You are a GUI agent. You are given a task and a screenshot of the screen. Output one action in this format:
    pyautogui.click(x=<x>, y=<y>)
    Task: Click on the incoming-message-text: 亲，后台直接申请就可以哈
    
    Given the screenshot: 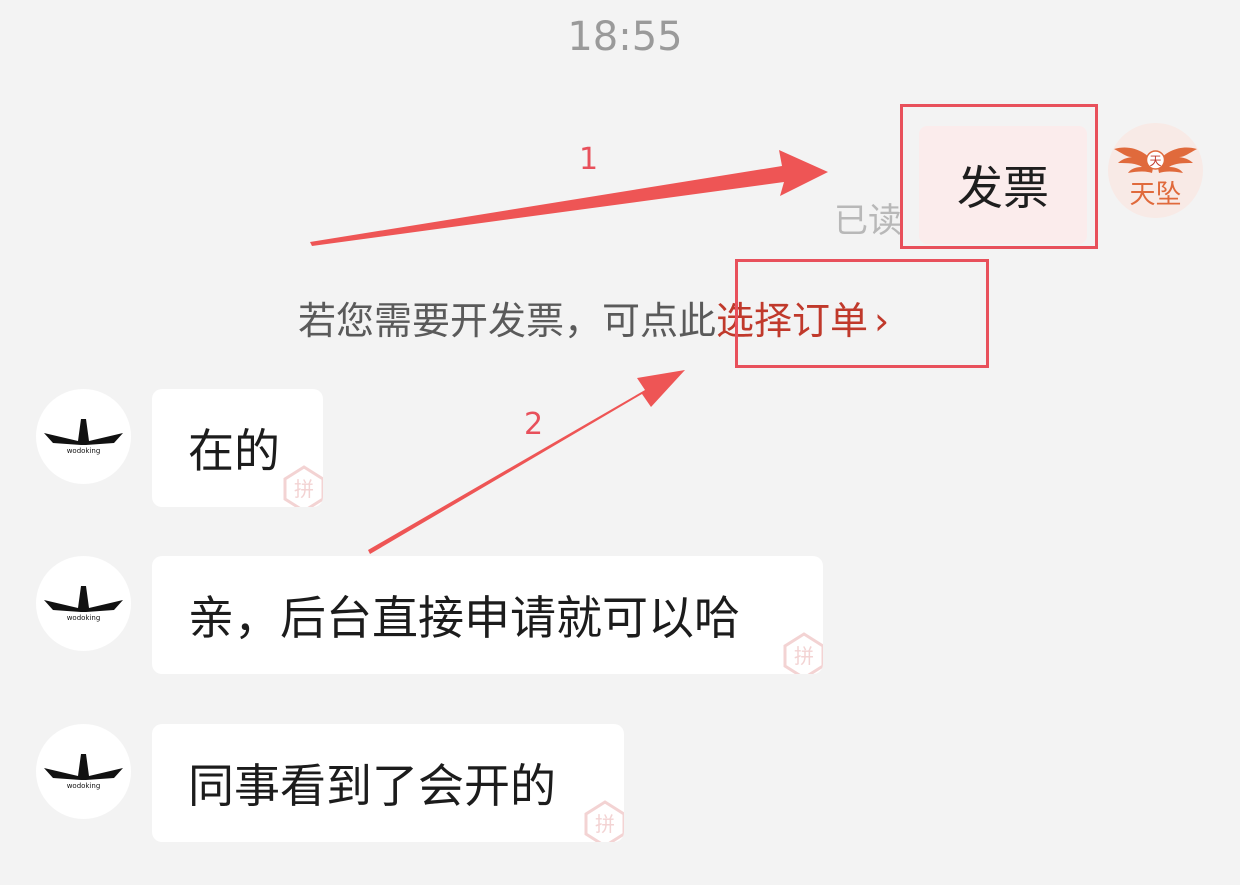 What is the action you would take?
    pyautogui.click(x=464, y=618)
    